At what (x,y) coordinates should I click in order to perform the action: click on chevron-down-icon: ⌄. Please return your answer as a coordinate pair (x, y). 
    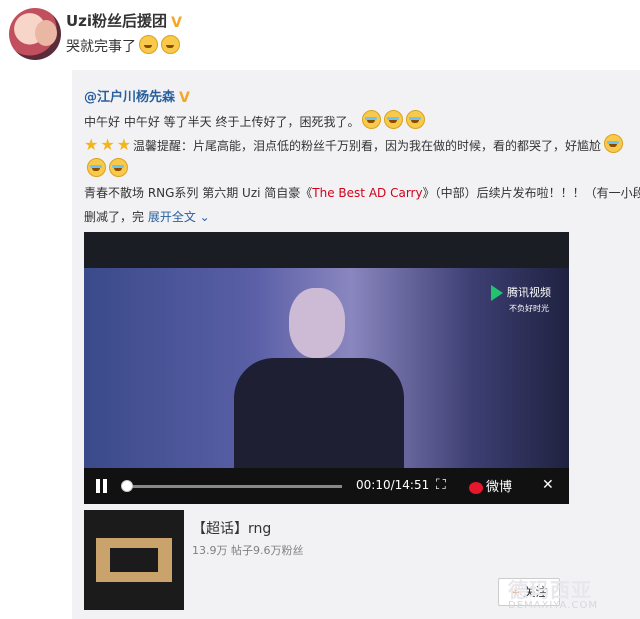
    Looking at the image, I should click on (203, 217).